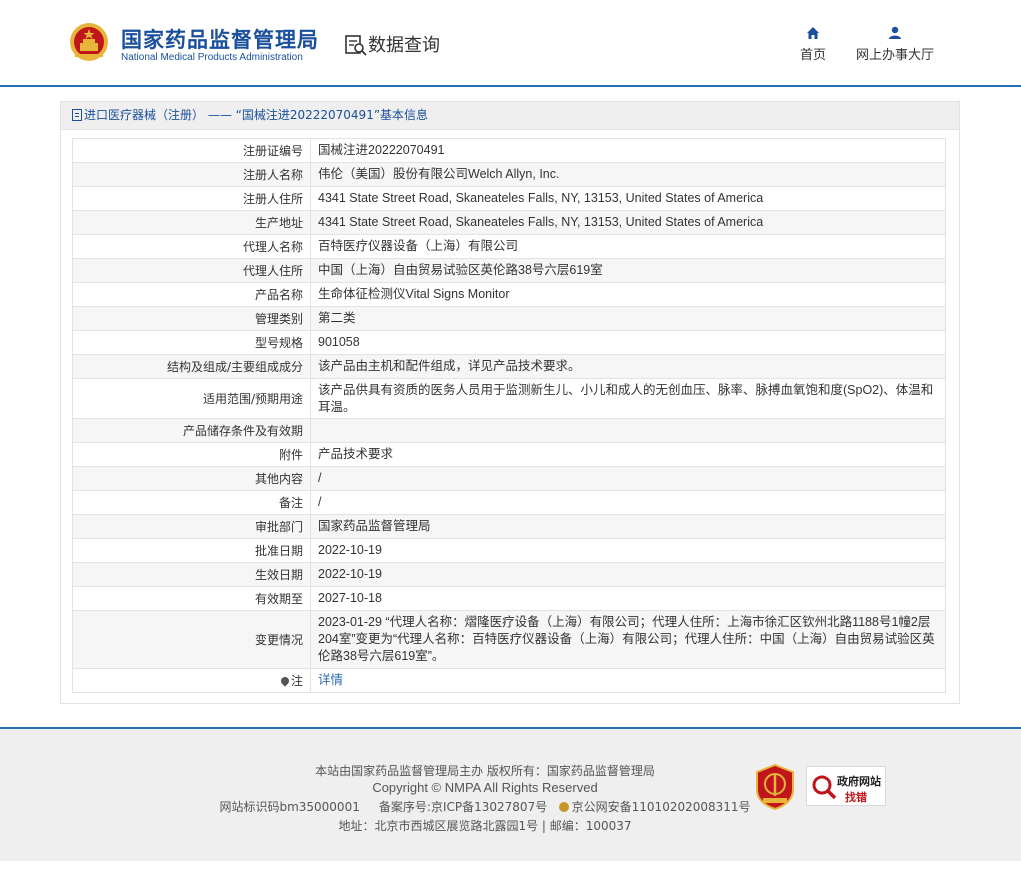 The image size is (1021, 892). I want to click on national-emblem-icon, so click(89, 42).